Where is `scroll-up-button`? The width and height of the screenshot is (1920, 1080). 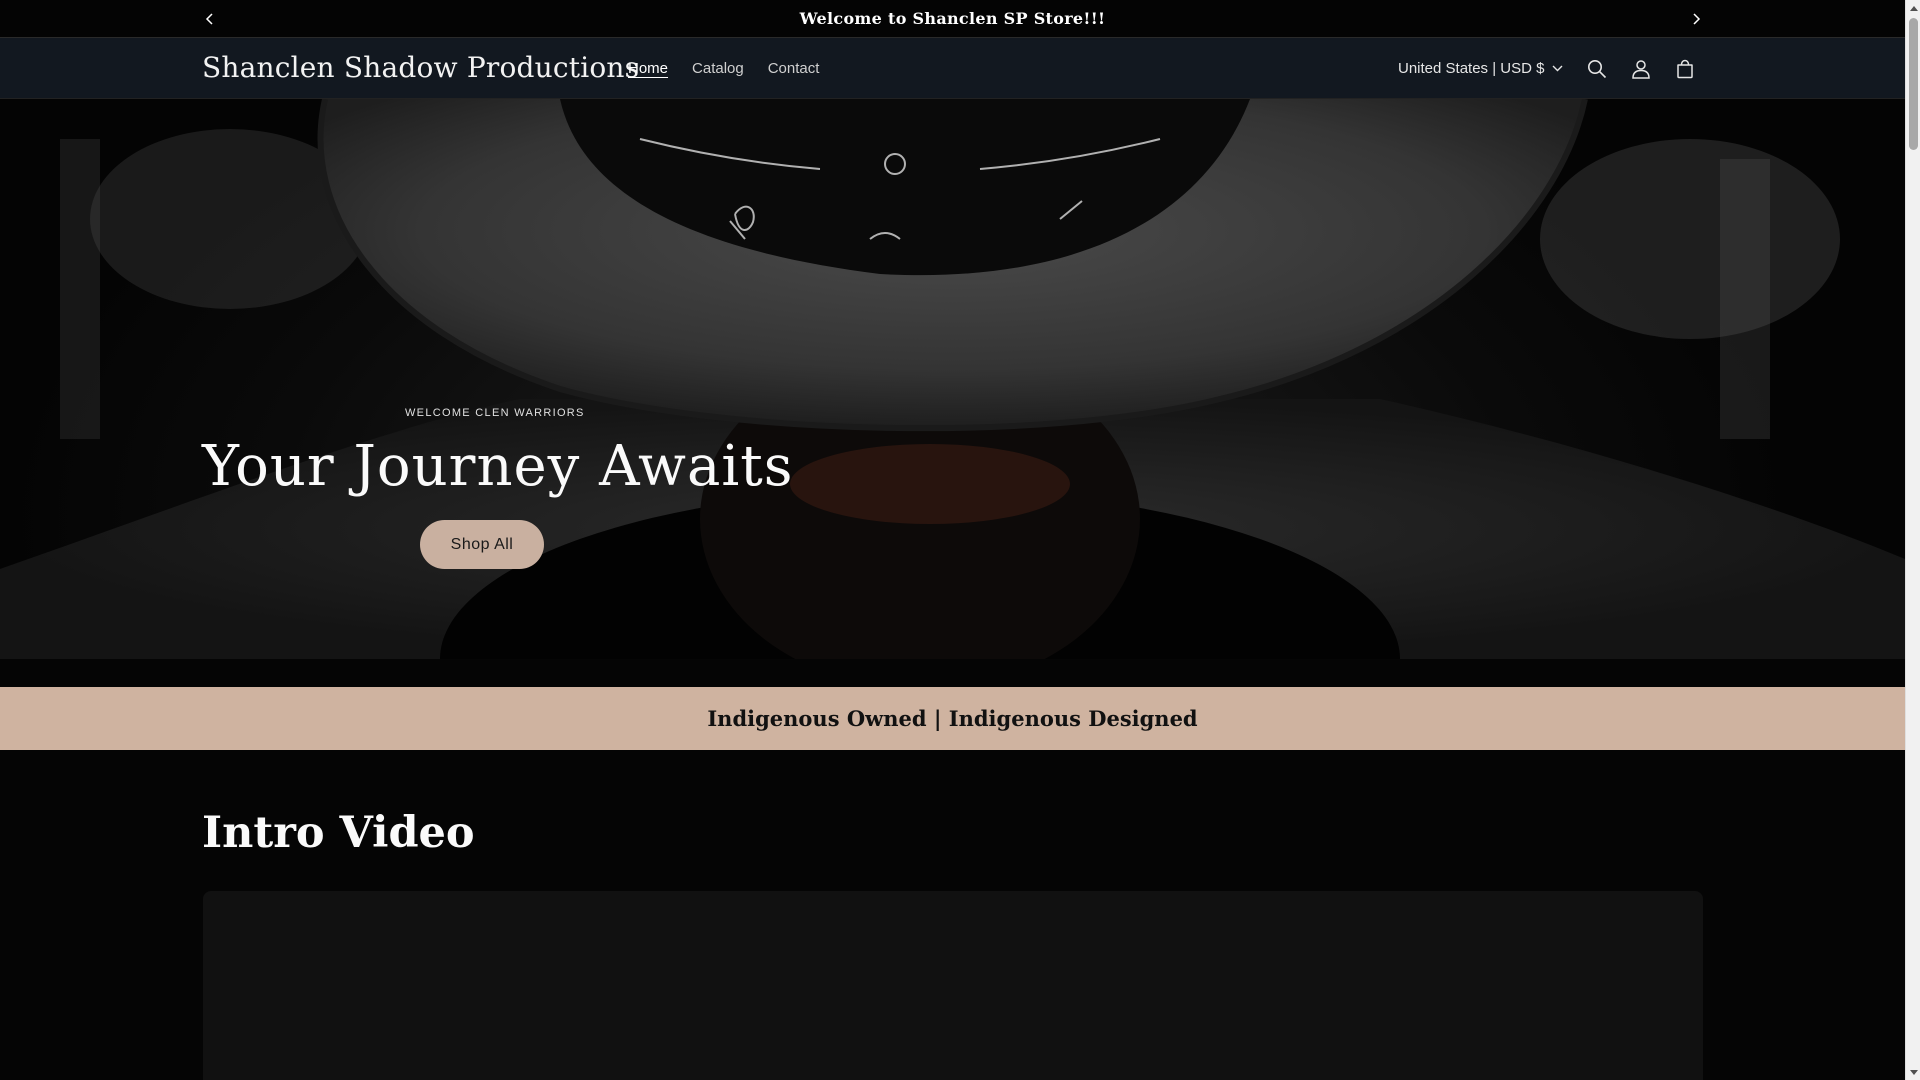
scroll-up-button is located at coordinates (1913, 7).